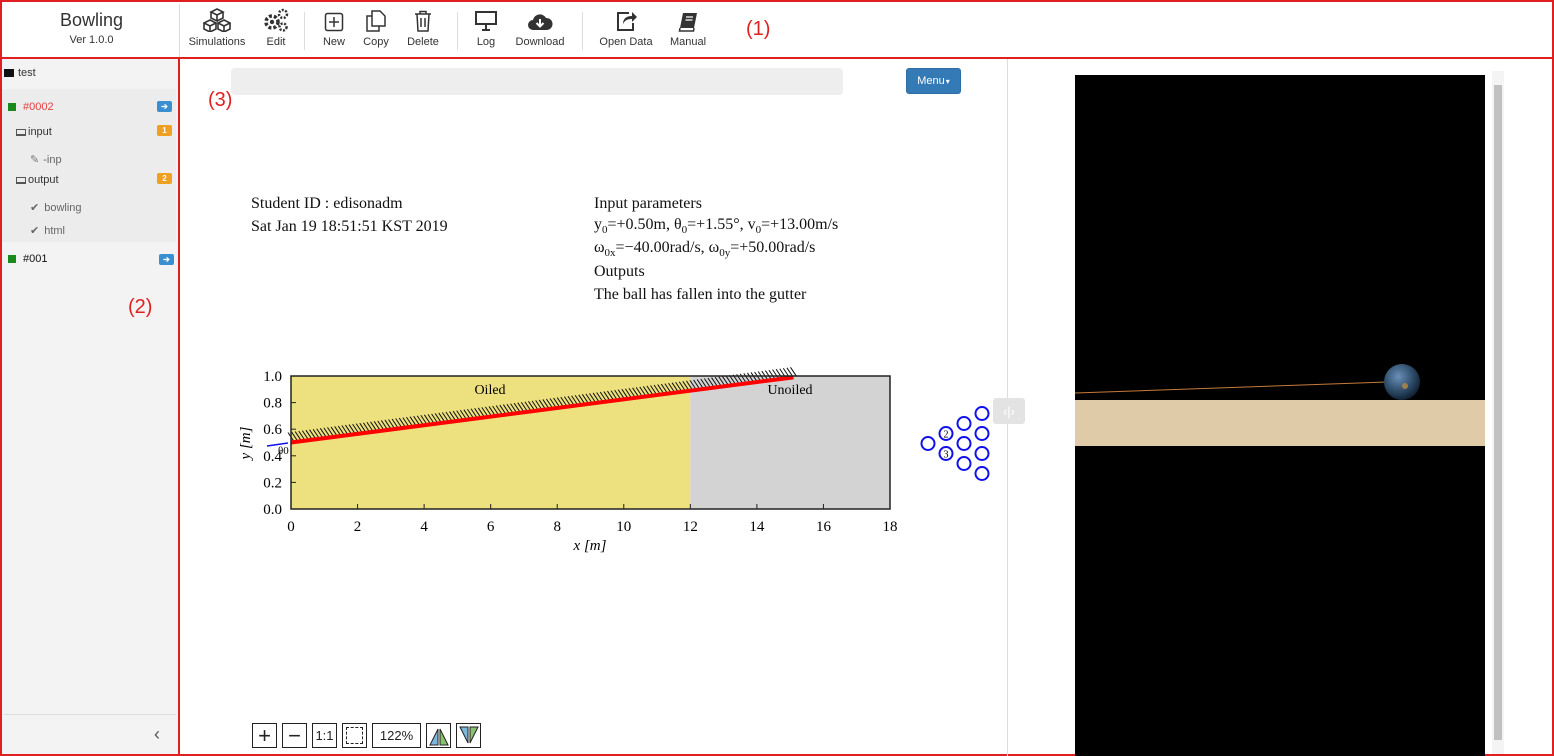  What do you see at coordinates (283, 451) in the screenshot?
I see `theta-annotation: θ0` at bounding box center [283, 451].